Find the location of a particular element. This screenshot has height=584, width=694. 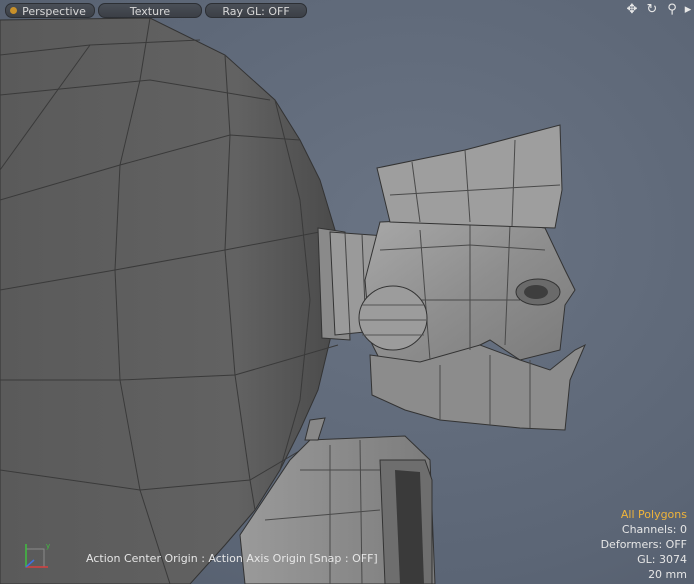

grid-scale: 20 mm is located at coordinates (667, 574).